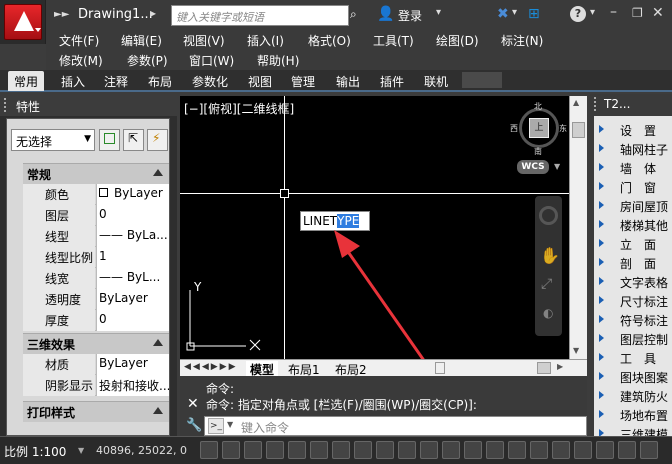 The height and width of the screenshot is (464, 672). Describe the element at coordinates (633, 243) in the screenshot. I see `list-item: 立 面` at that location.